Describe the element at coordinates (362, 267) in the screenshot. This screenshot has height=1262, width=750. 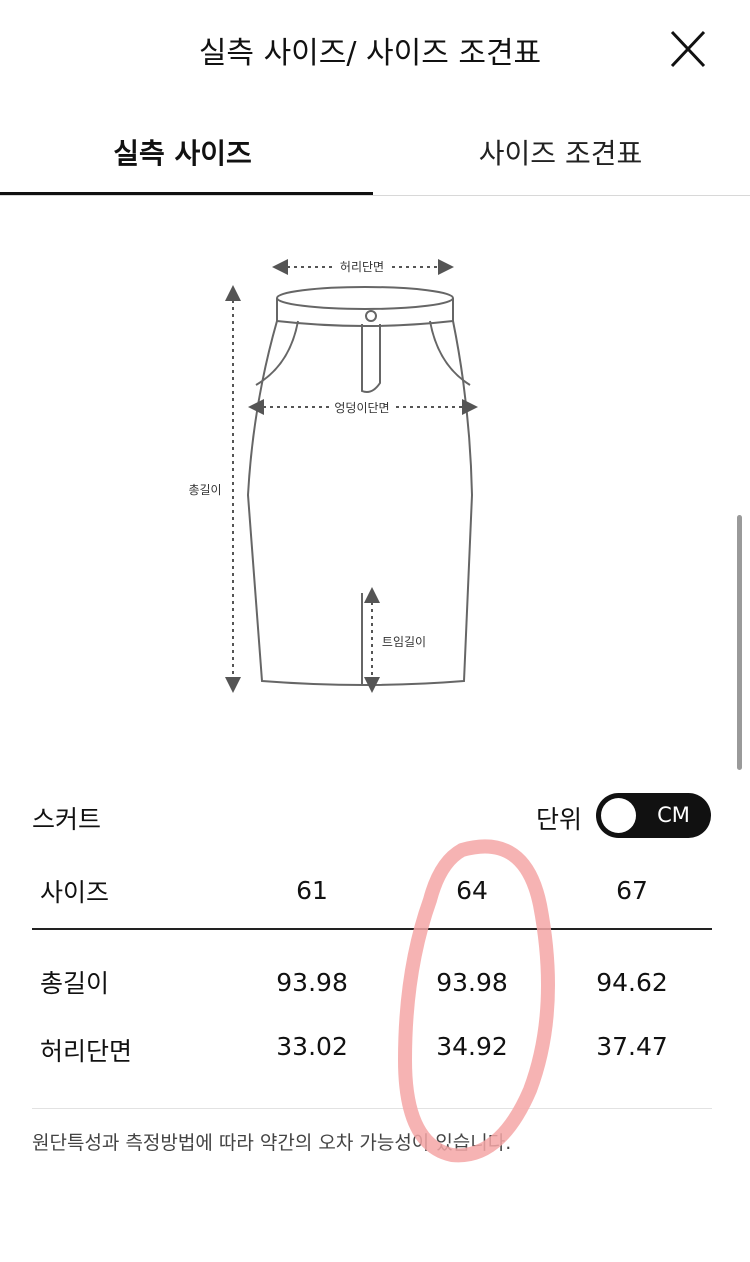
I see `waist-label: 허리단면` at that location.